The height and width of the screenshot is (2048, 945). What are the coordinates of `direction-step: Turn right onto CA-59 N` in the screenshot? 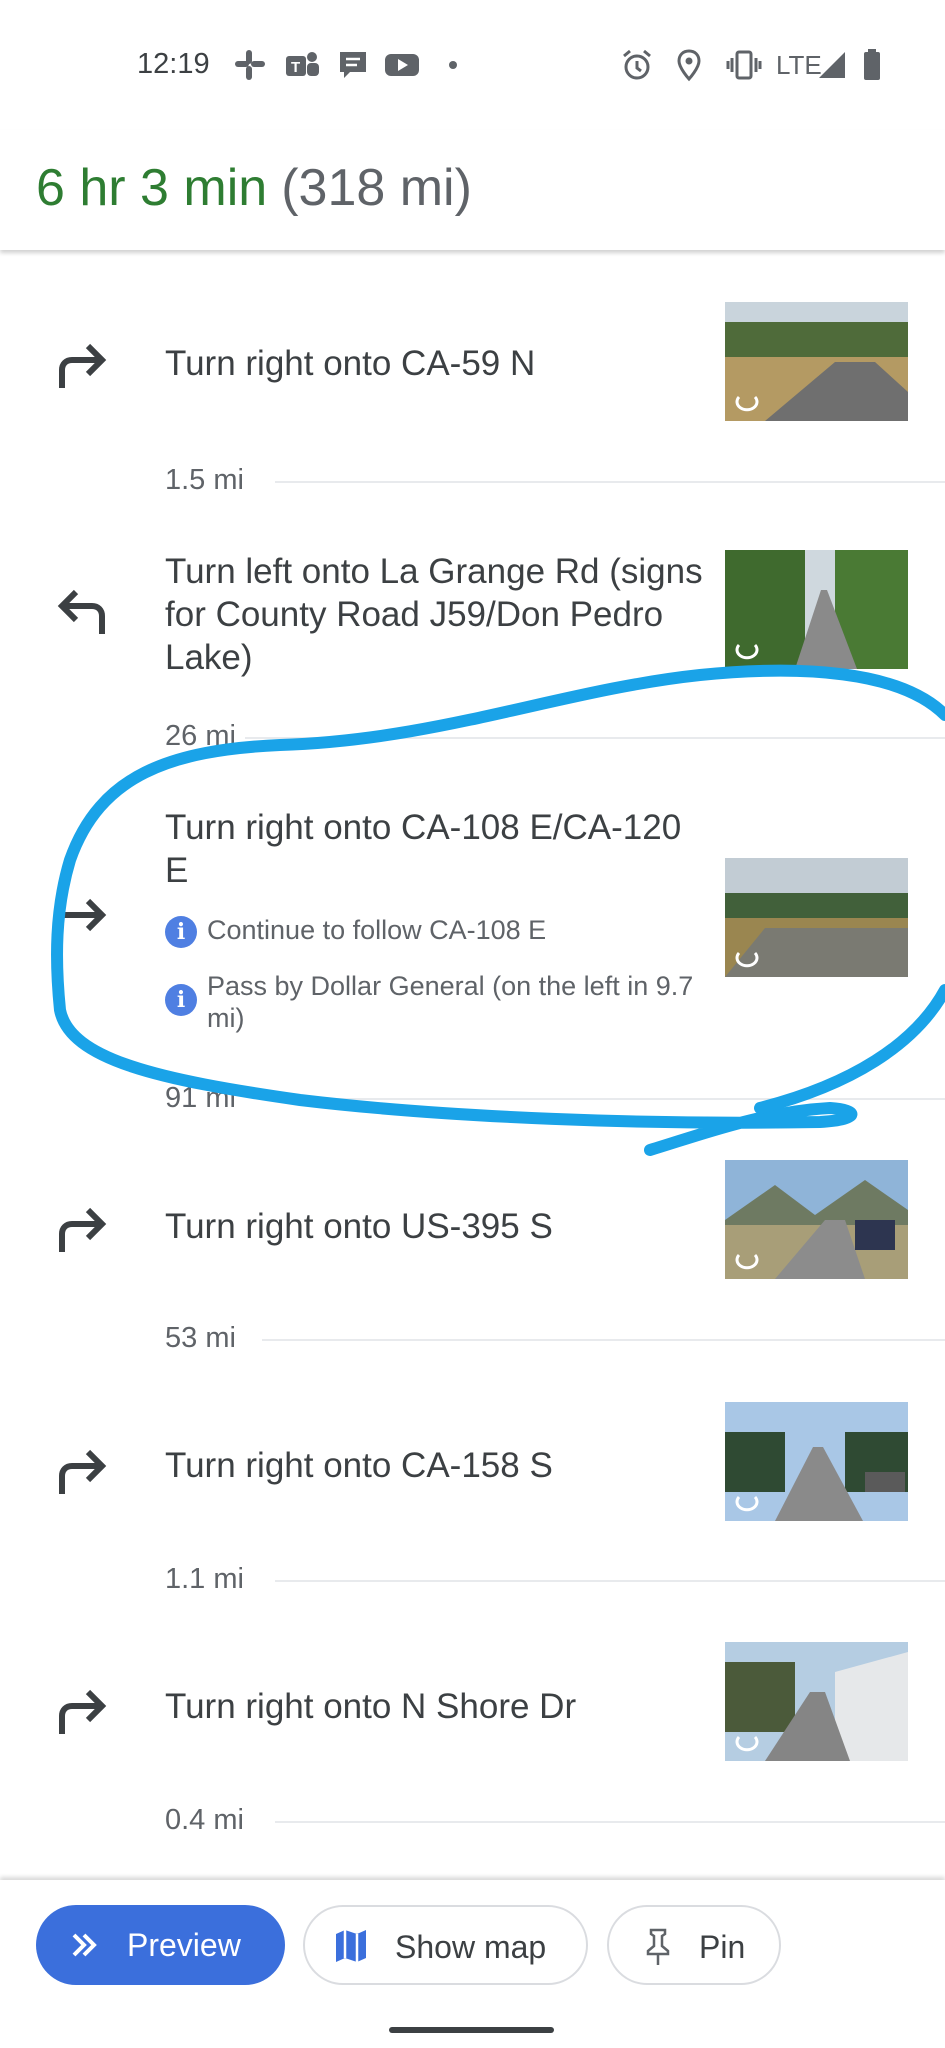 It's located at (472, 370).